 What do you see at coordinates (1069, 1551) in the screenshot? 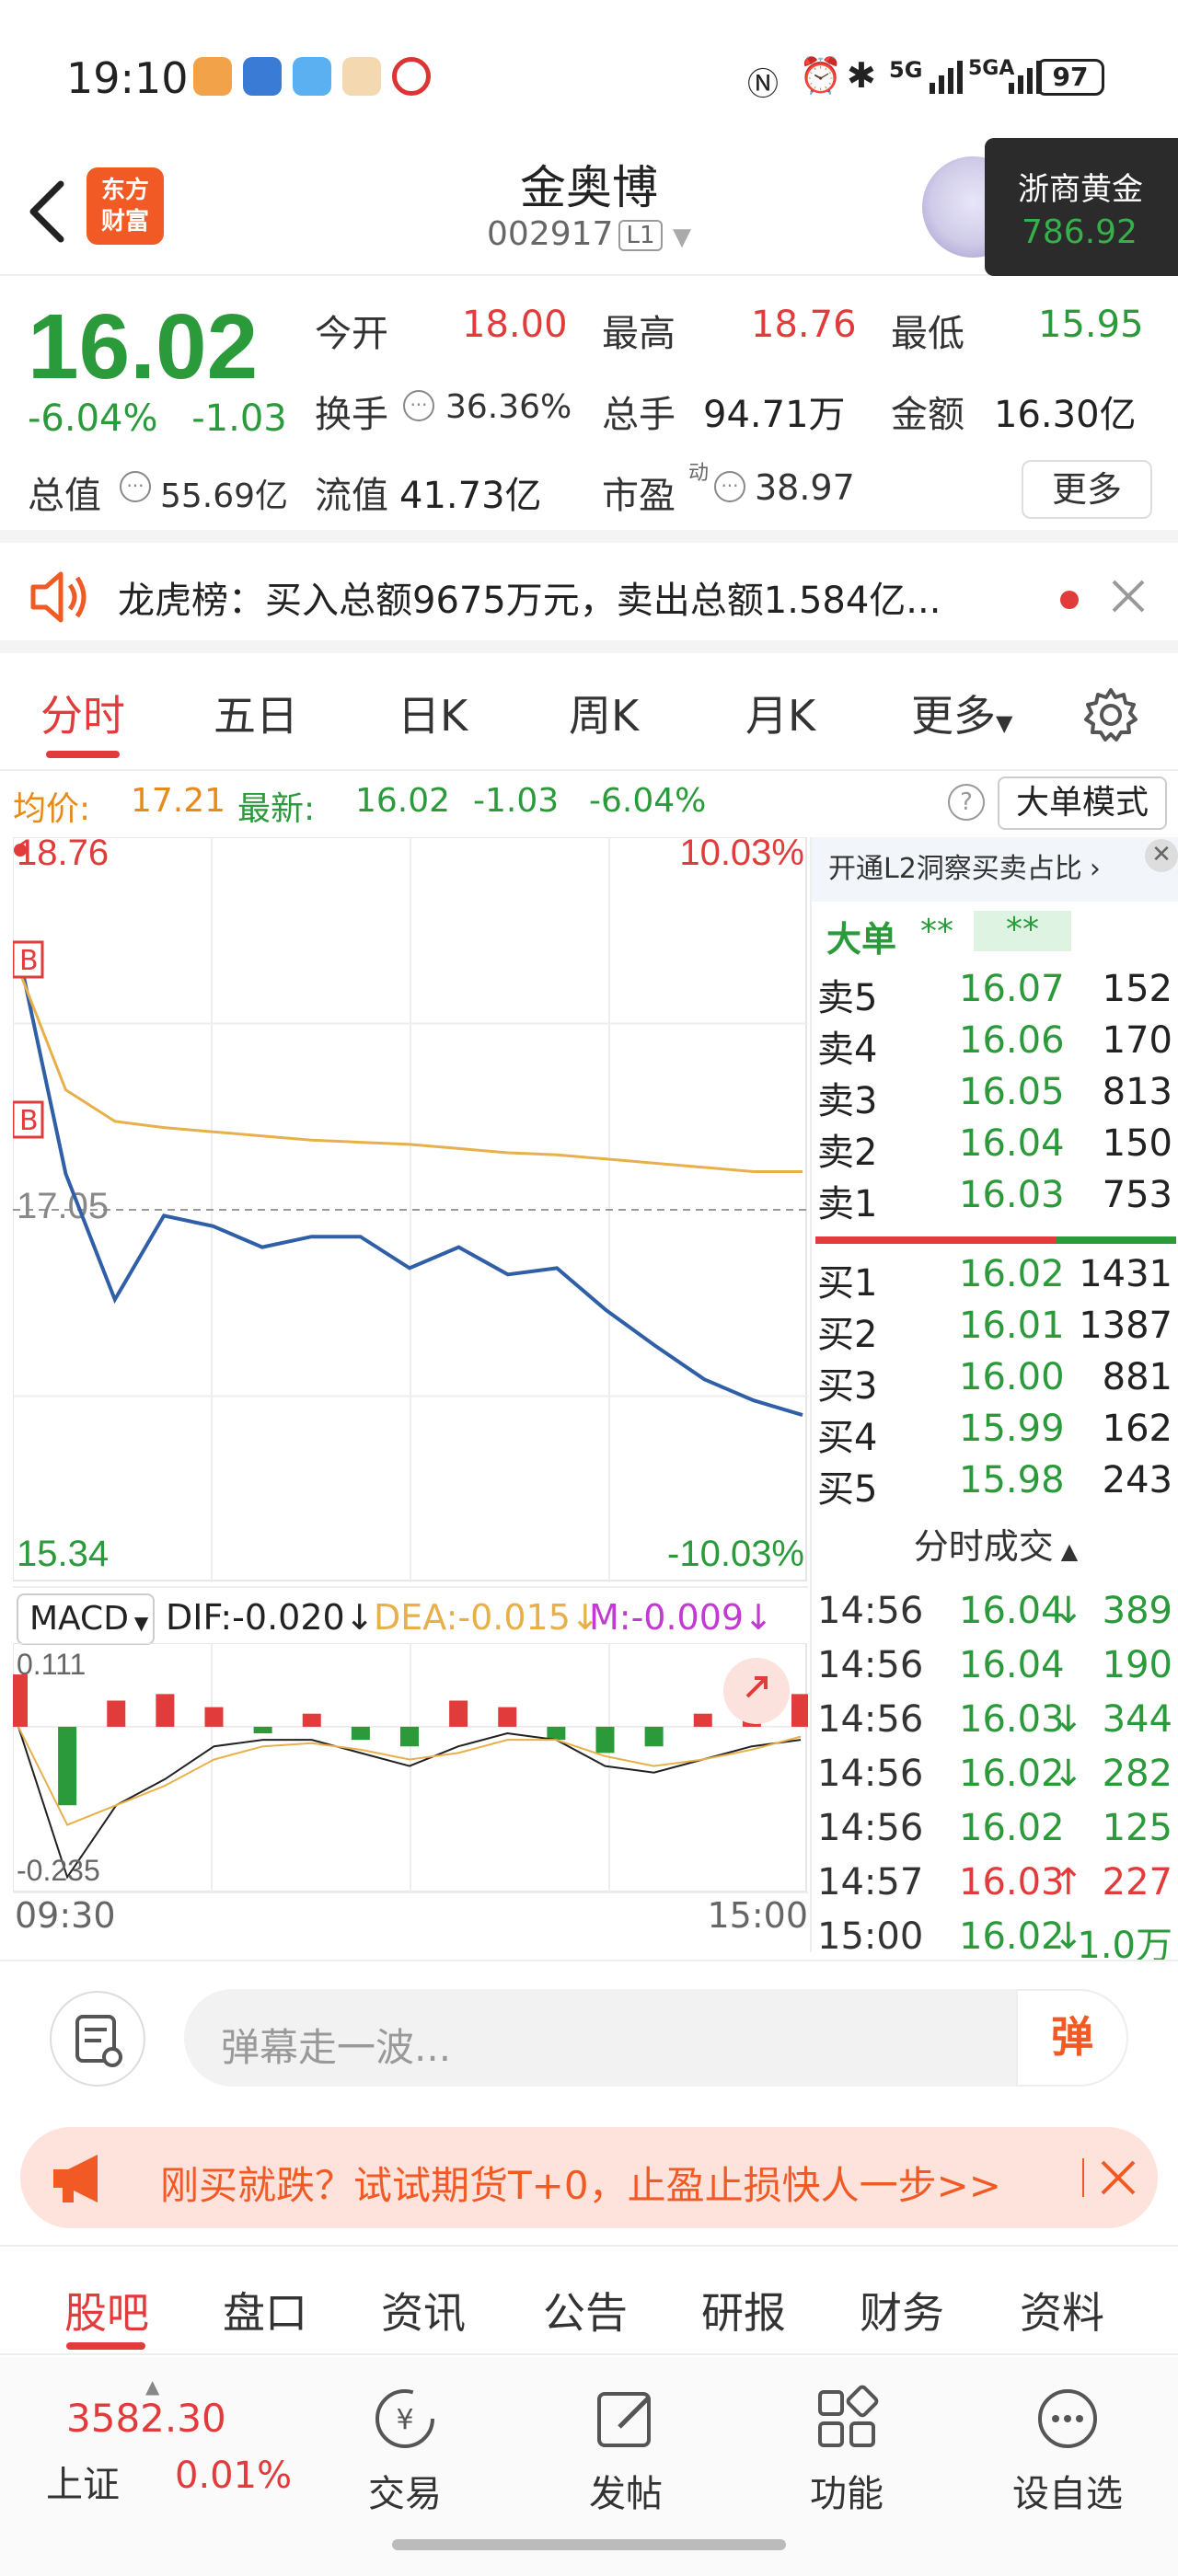
I see `caret-up-icon: ▲` at bounding box center [1069, 1551].